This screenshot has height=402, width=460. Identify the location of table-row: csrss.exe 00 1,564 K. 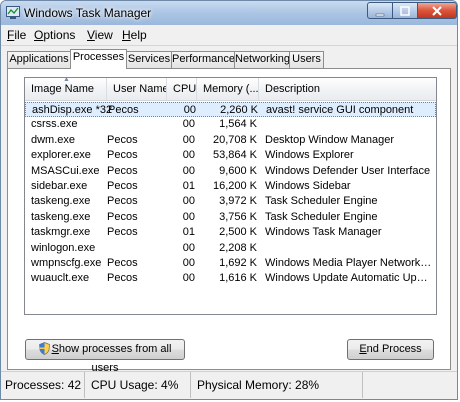
(230, 124).